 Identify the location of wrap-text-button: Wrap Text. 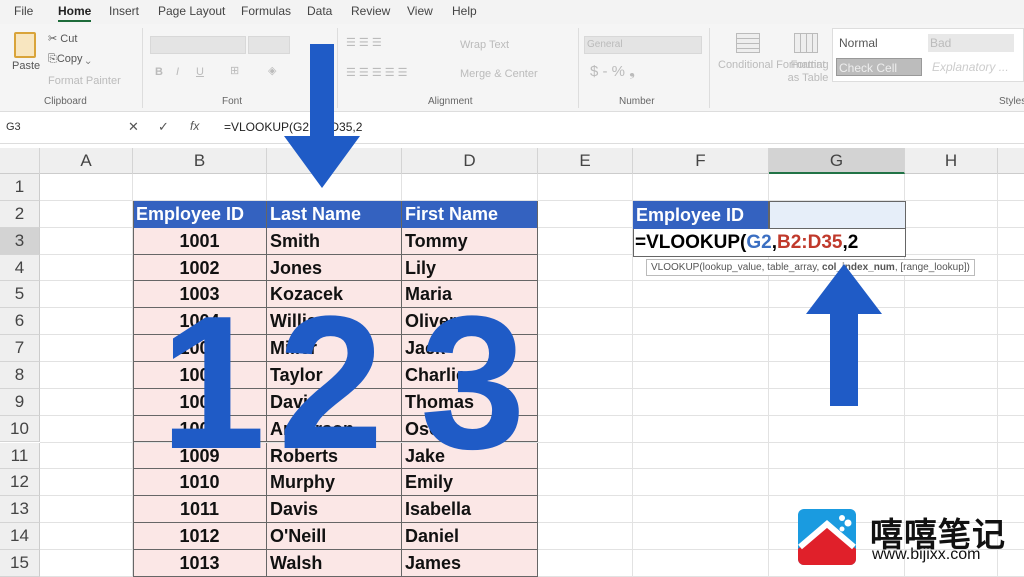
(484, 45).